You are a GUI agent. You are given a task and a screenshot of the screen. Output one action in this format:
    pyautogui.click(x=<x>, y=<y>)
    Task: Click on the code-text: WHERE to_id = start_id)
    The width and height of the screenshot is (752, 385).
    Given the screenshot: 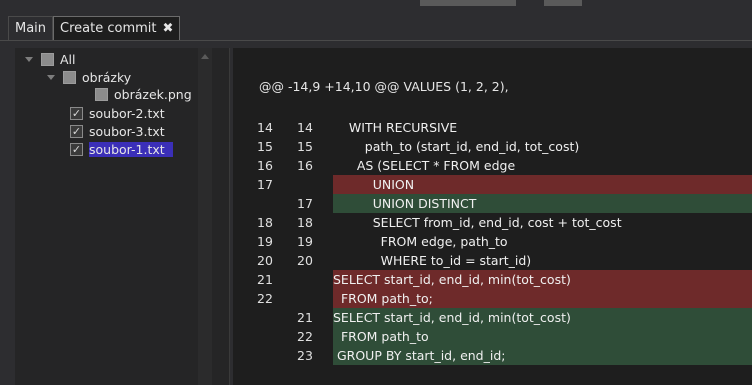 What is the action you would take?
    pyautogui.click(x=432, y=260)
    